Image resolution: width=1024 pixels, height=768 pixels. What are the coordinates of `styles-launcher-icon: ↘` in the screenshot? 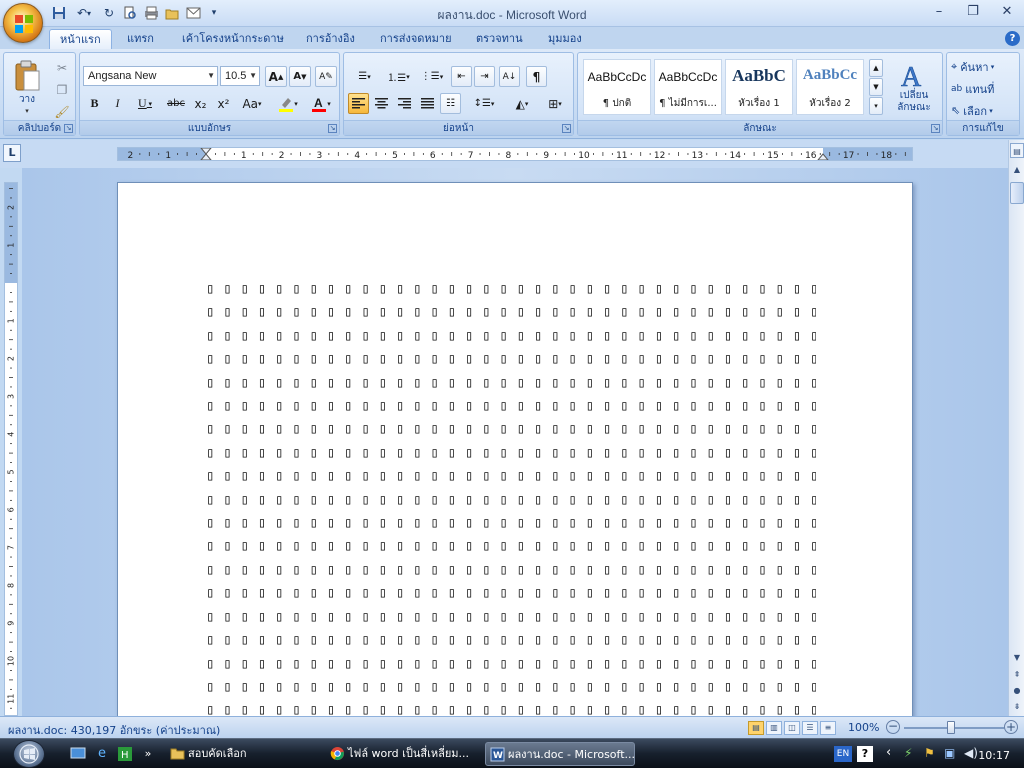 It's located at (935, 128).